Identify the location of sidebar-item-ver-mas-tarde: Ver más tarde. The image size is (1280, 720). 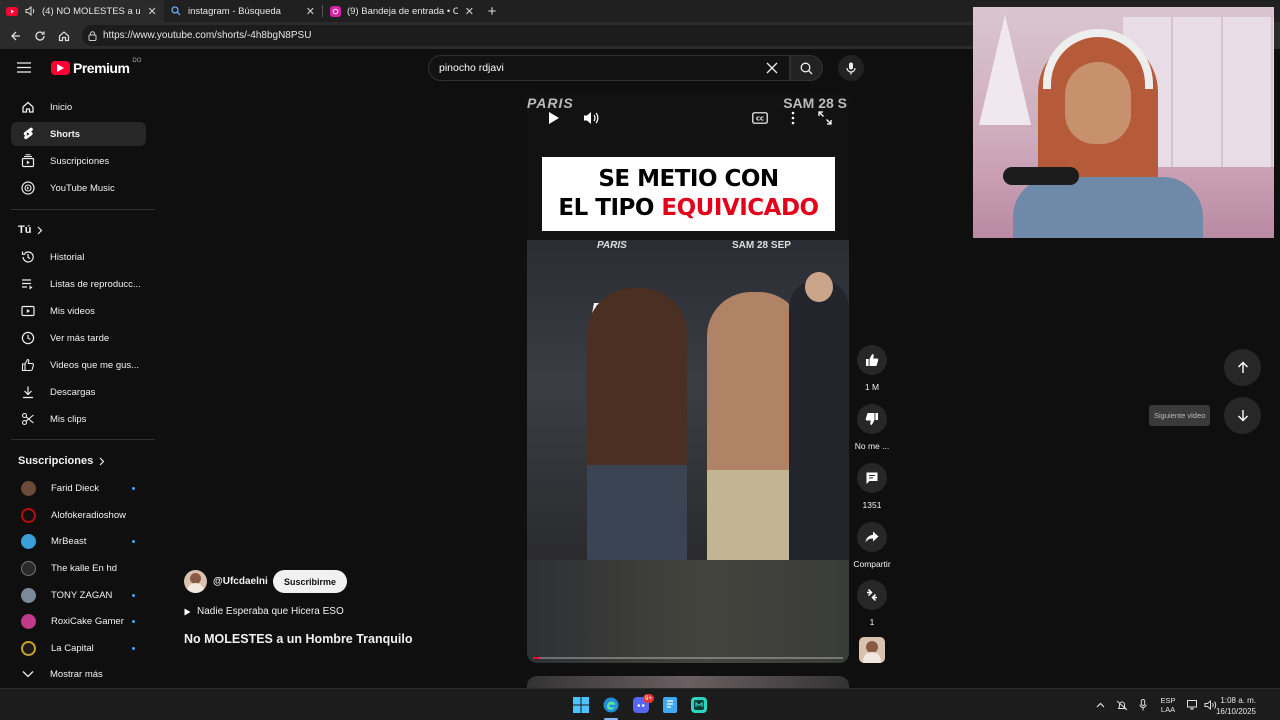
(78, 338).